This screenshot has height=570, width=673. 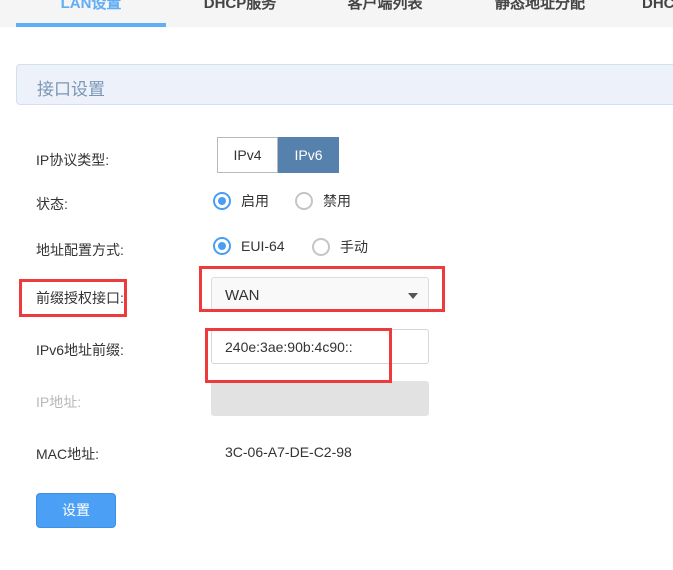 What do you see at coordinates (344, 84) in the screenshot?
I see `panel-header: 接口设置` at bounding box center [344, 84].